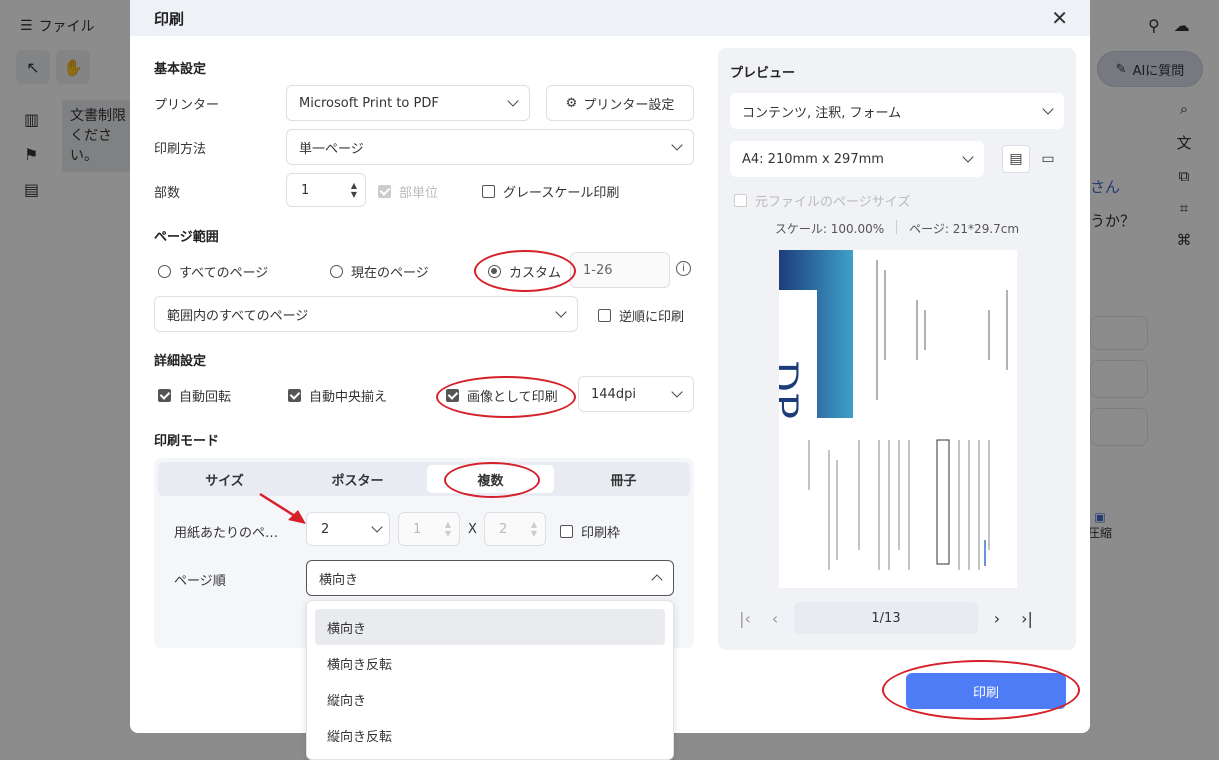 The height and width of the screenshot is (760, 1219). What do you see at coordinates (636, 394) in the screenshot?
I see `dpi-select: 144dpi` at bounding box center [636, 394].